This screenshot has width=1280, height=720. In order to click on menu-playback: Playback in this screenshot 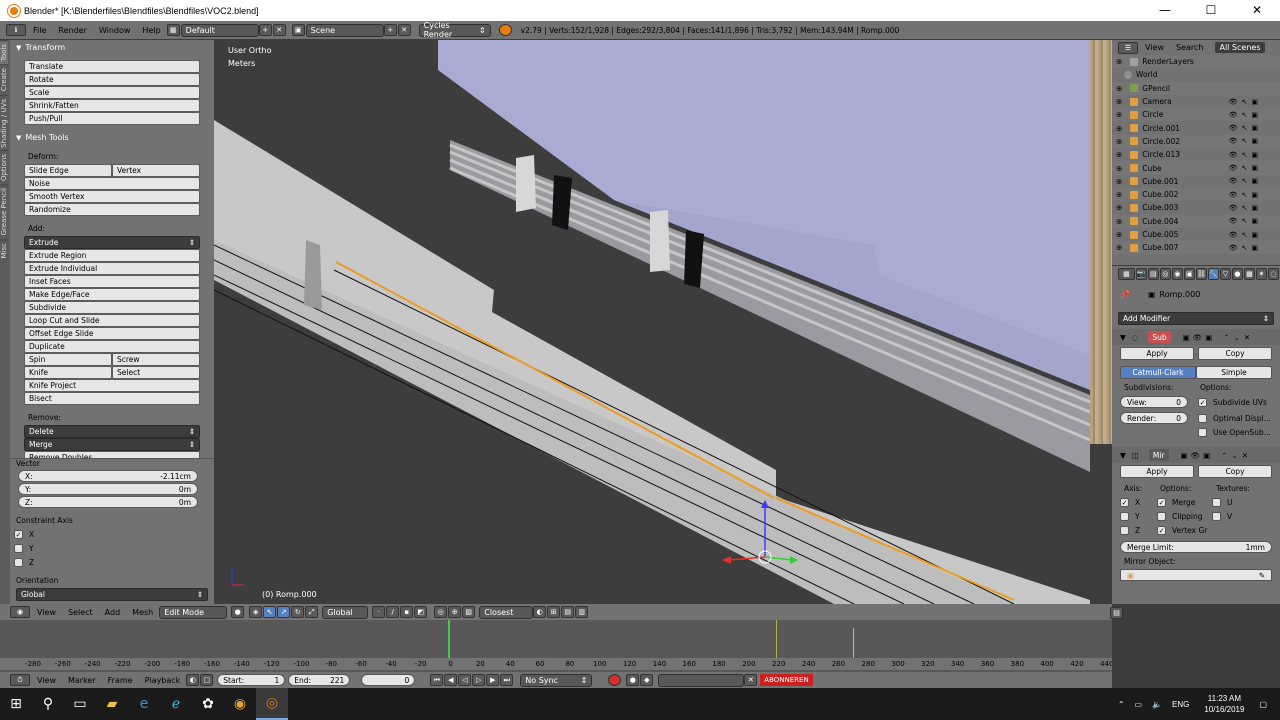, I will do `click(163, 680)`.